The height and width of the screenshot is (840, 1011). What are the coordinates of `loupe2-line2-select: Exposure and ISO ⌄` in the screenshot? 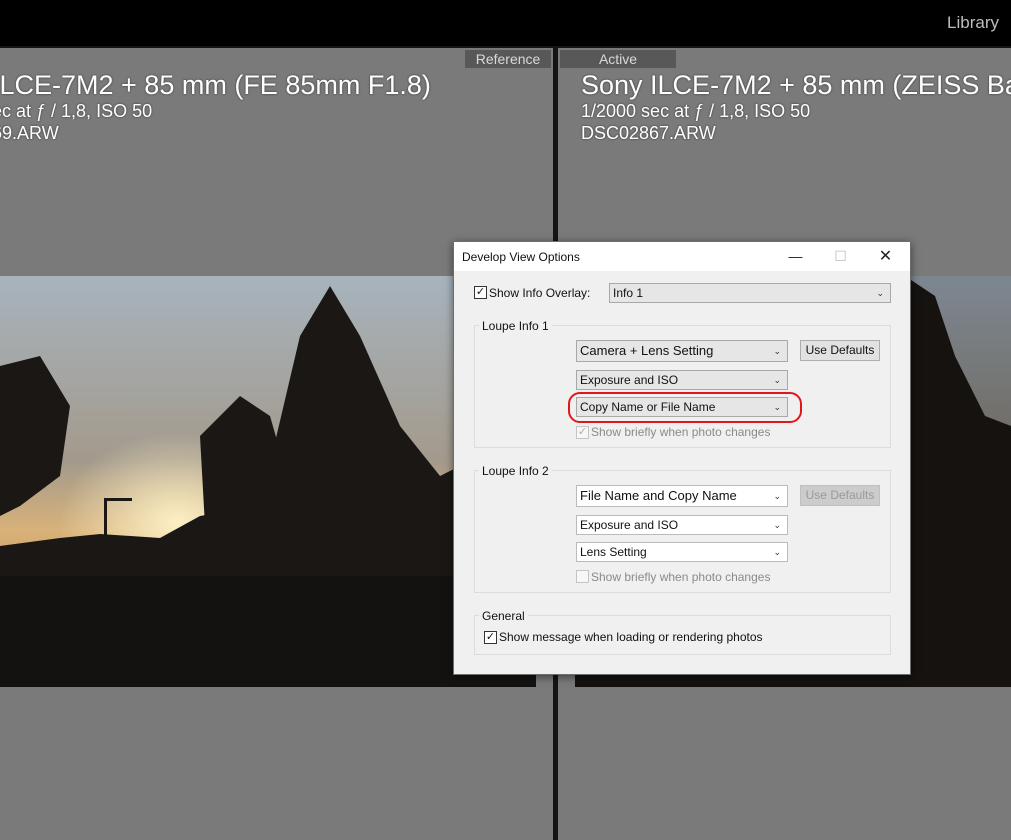 It's located at (682, 525).